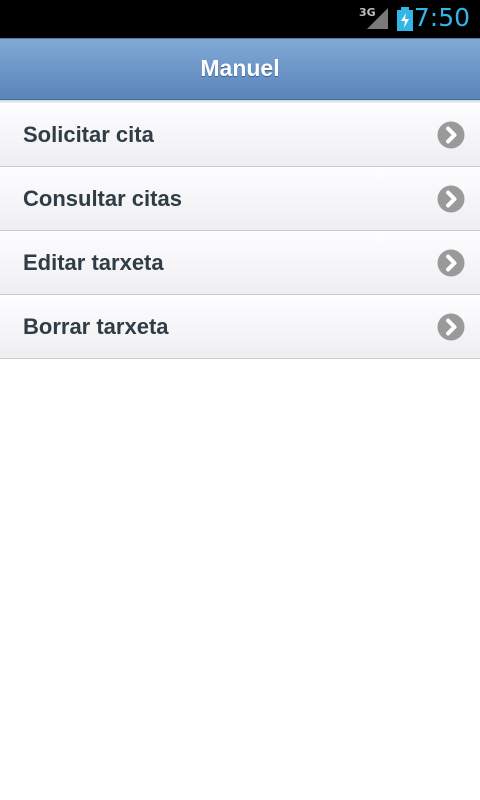 The height and width of the screenshot is (800, 480). What do you see at coordinates (240, 327) in the screenshot?
I see `menu-item-borrar-tarxeta: Borrar tarxeta` at bounding box center [240, 327].